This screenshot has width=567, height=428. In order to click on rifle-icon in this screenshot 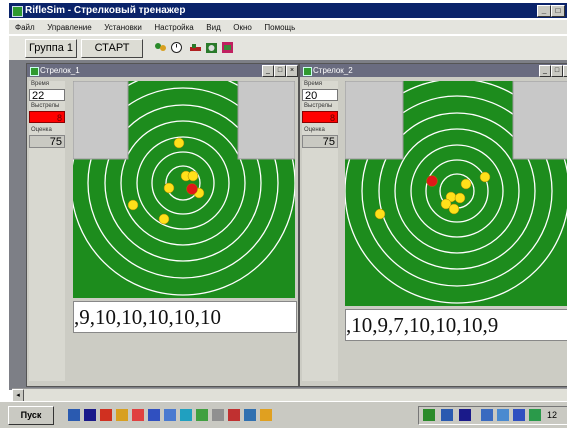, I will do `click(195, 47)`.